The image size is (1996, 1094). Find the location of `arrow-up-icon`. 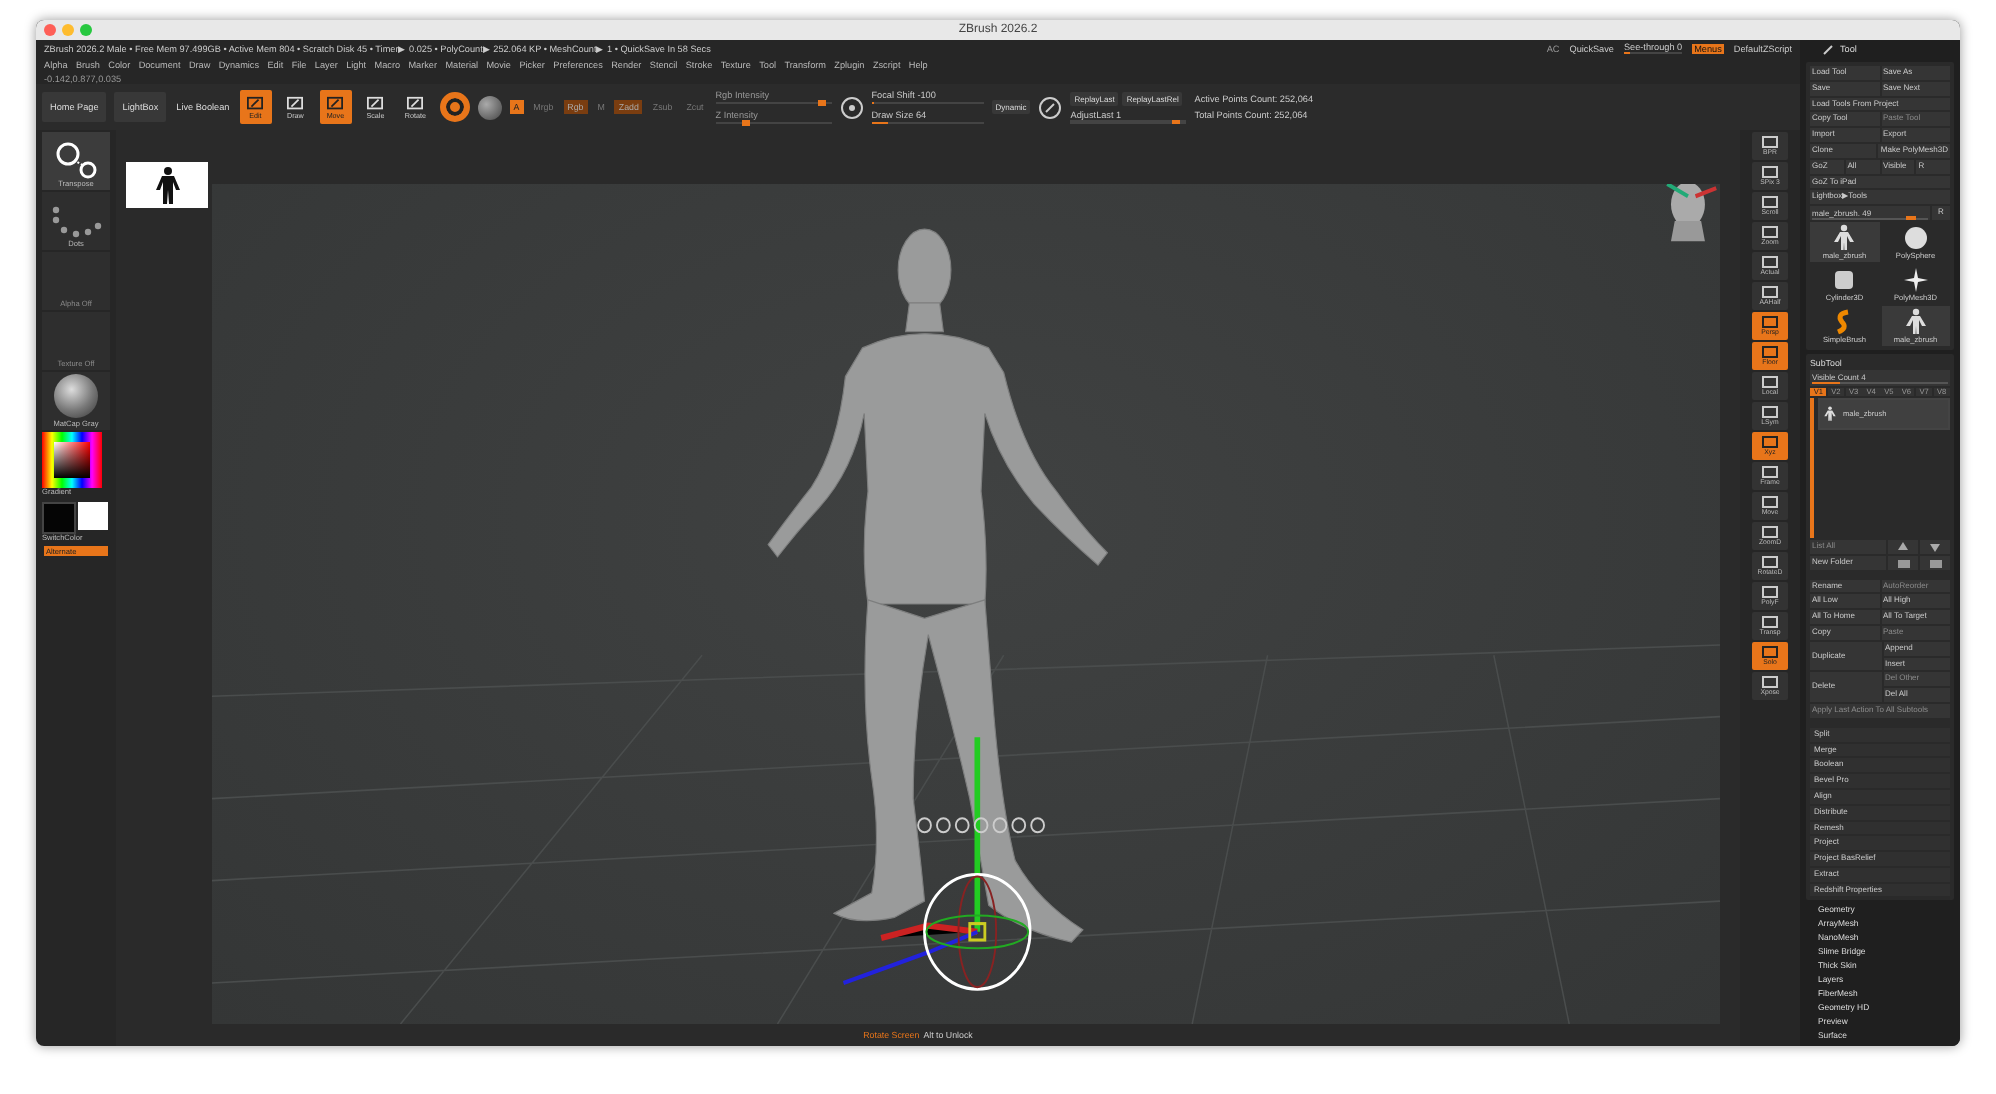

arrow-up-icon is located at coordinates (1903, 546).